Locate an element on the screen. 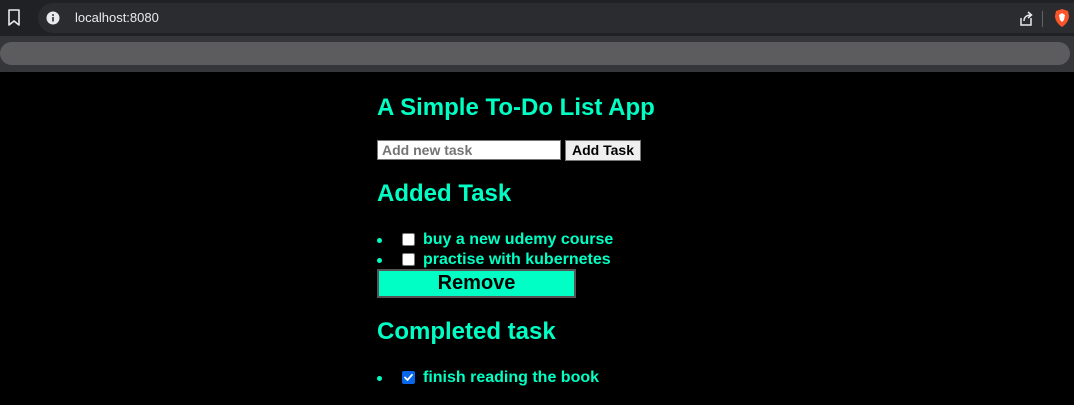  address-bar: localhost:8080 is located at coordinates (556, 18).